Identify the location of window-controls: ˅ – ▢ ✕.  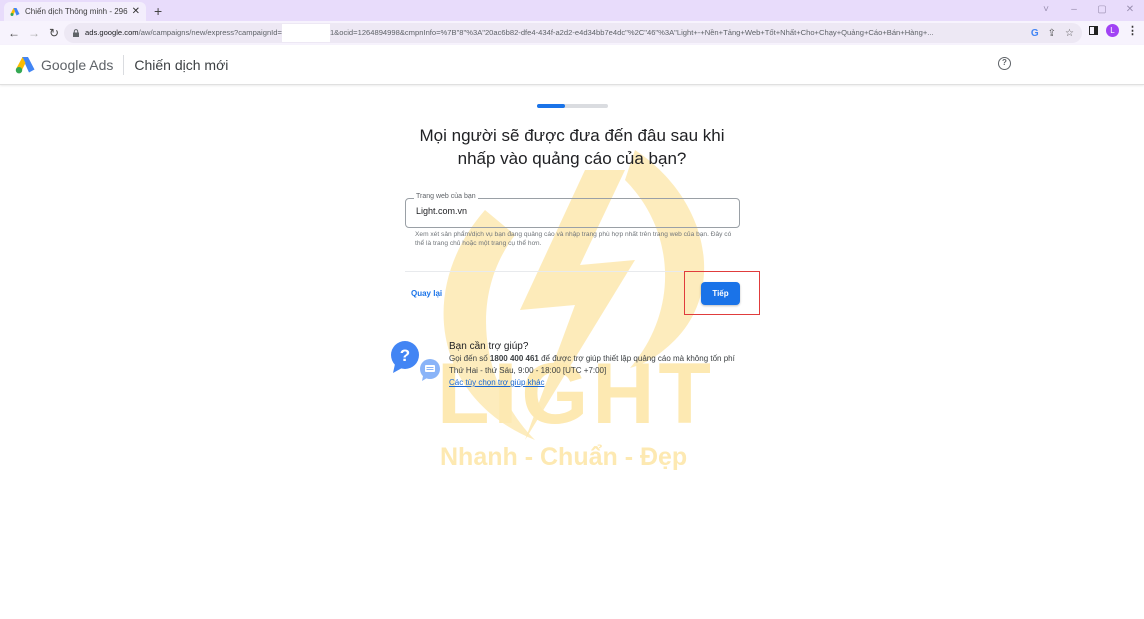
(1088, 10).